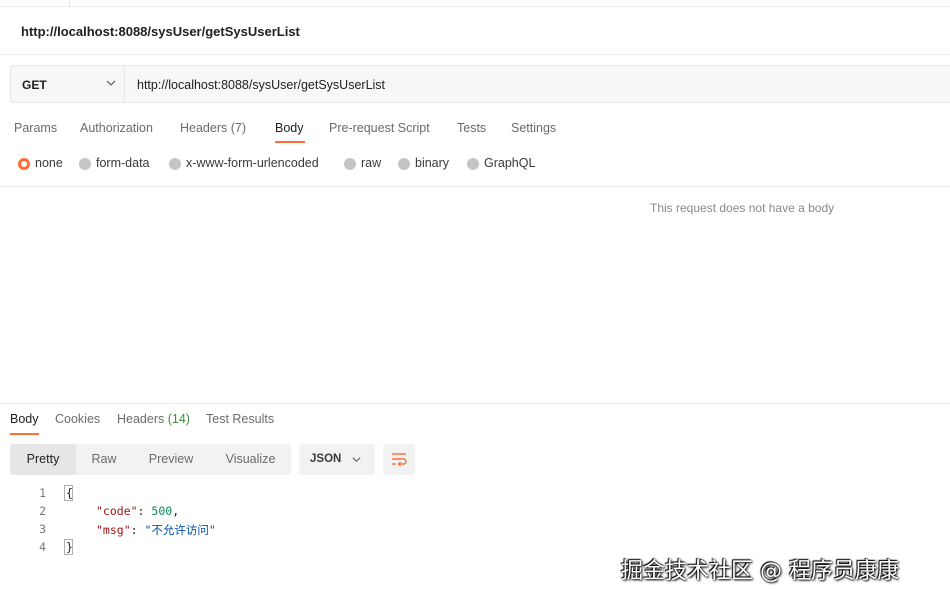  What do you see at coordinates (250, 459) in the screenshot?
I see `view-visualize-button: Visualize` at bounding box center [250, 459].